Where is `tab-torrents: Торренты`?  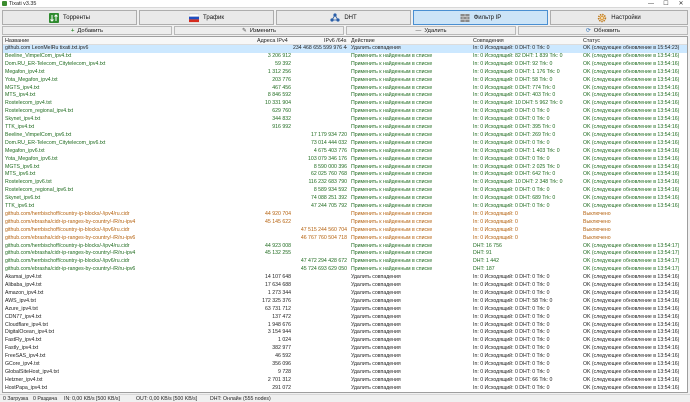
tab-torrents: Торренты is located at coordinates (69, 17).